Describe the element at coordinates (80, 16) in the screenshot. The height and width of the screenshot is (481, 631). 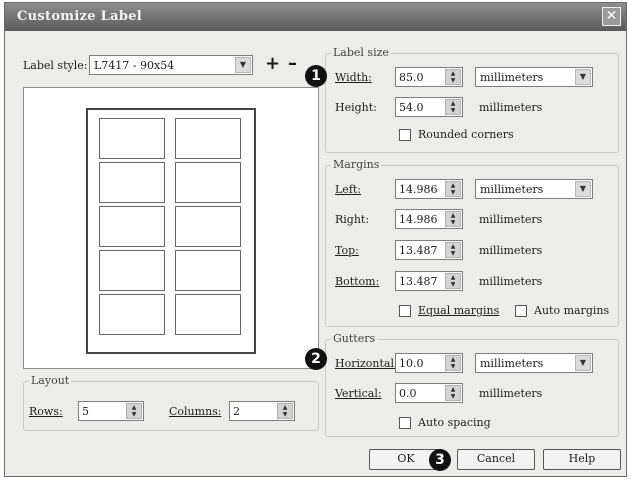
I see `window-title: Customize Label` at that location.